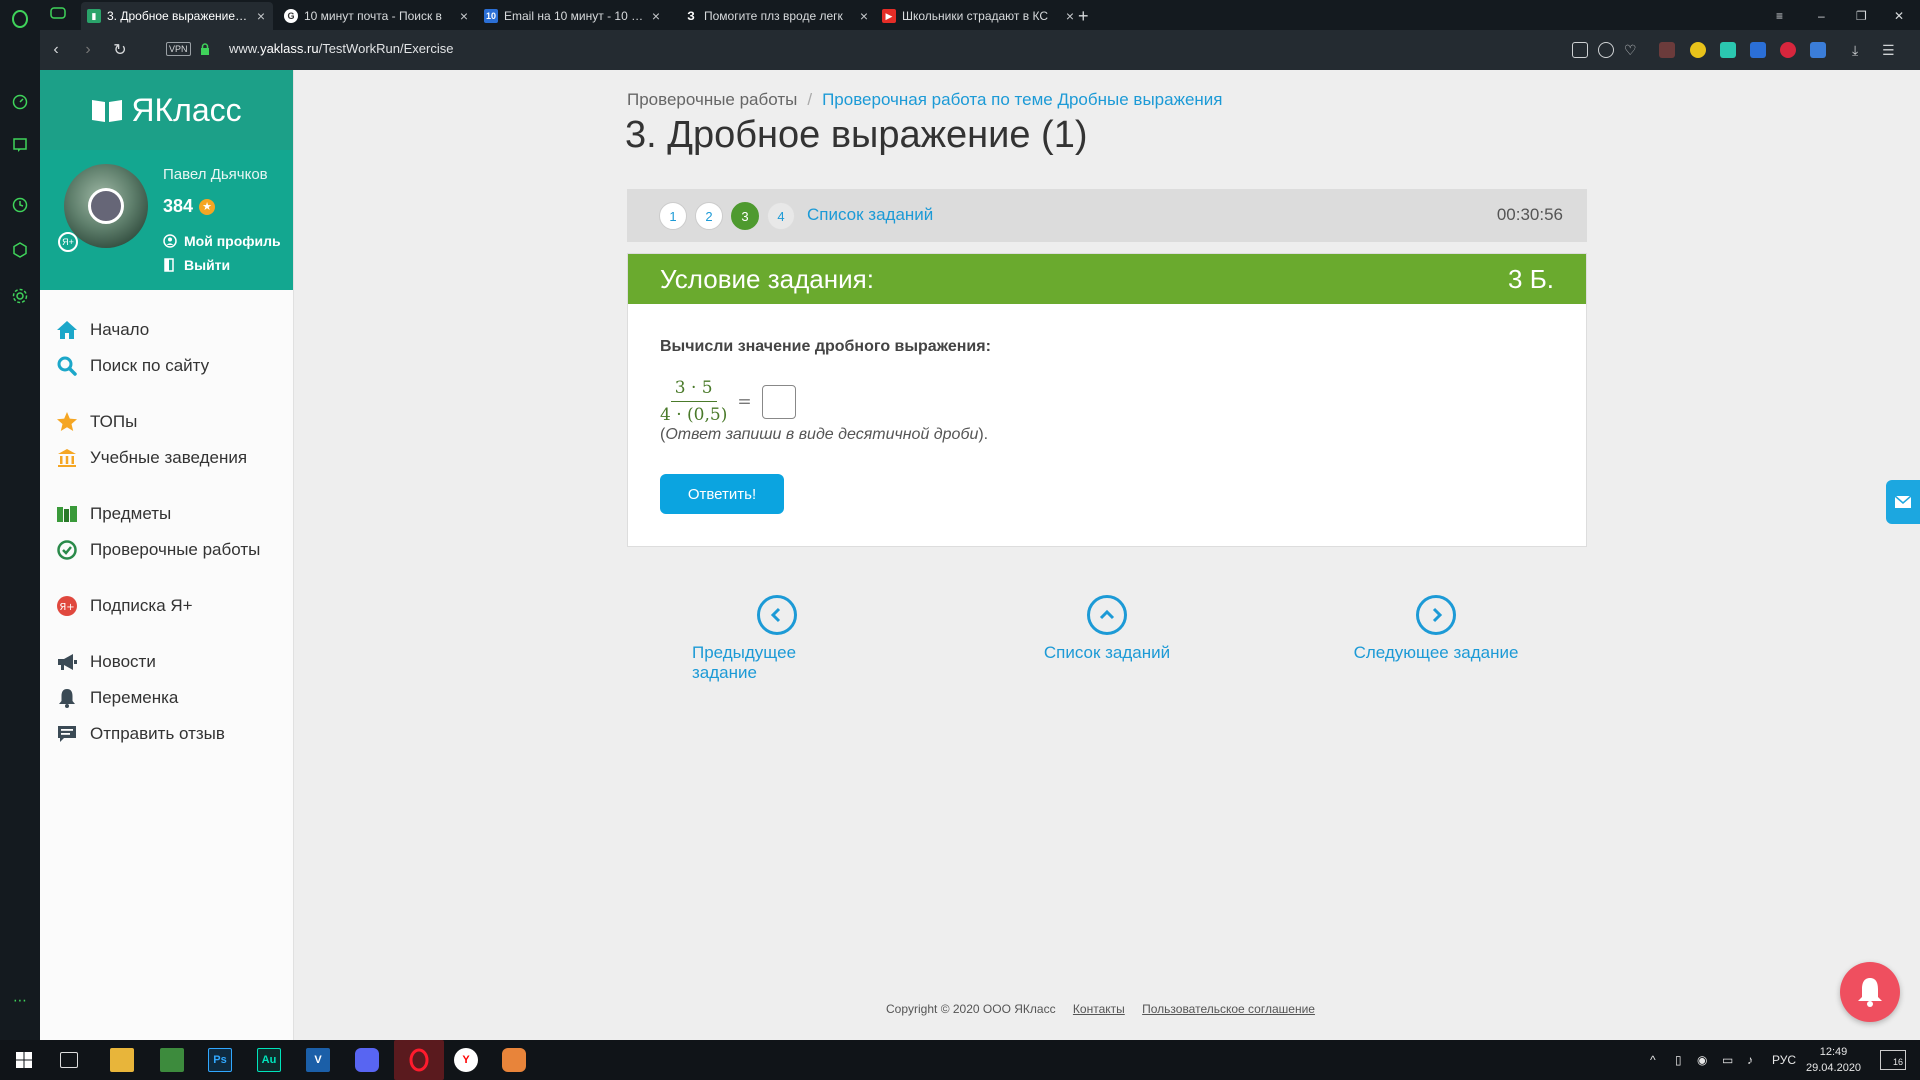  Describe the element at coordinates (178, 49) in the screenshot. I see `vpn-badge: VPN` at that location.